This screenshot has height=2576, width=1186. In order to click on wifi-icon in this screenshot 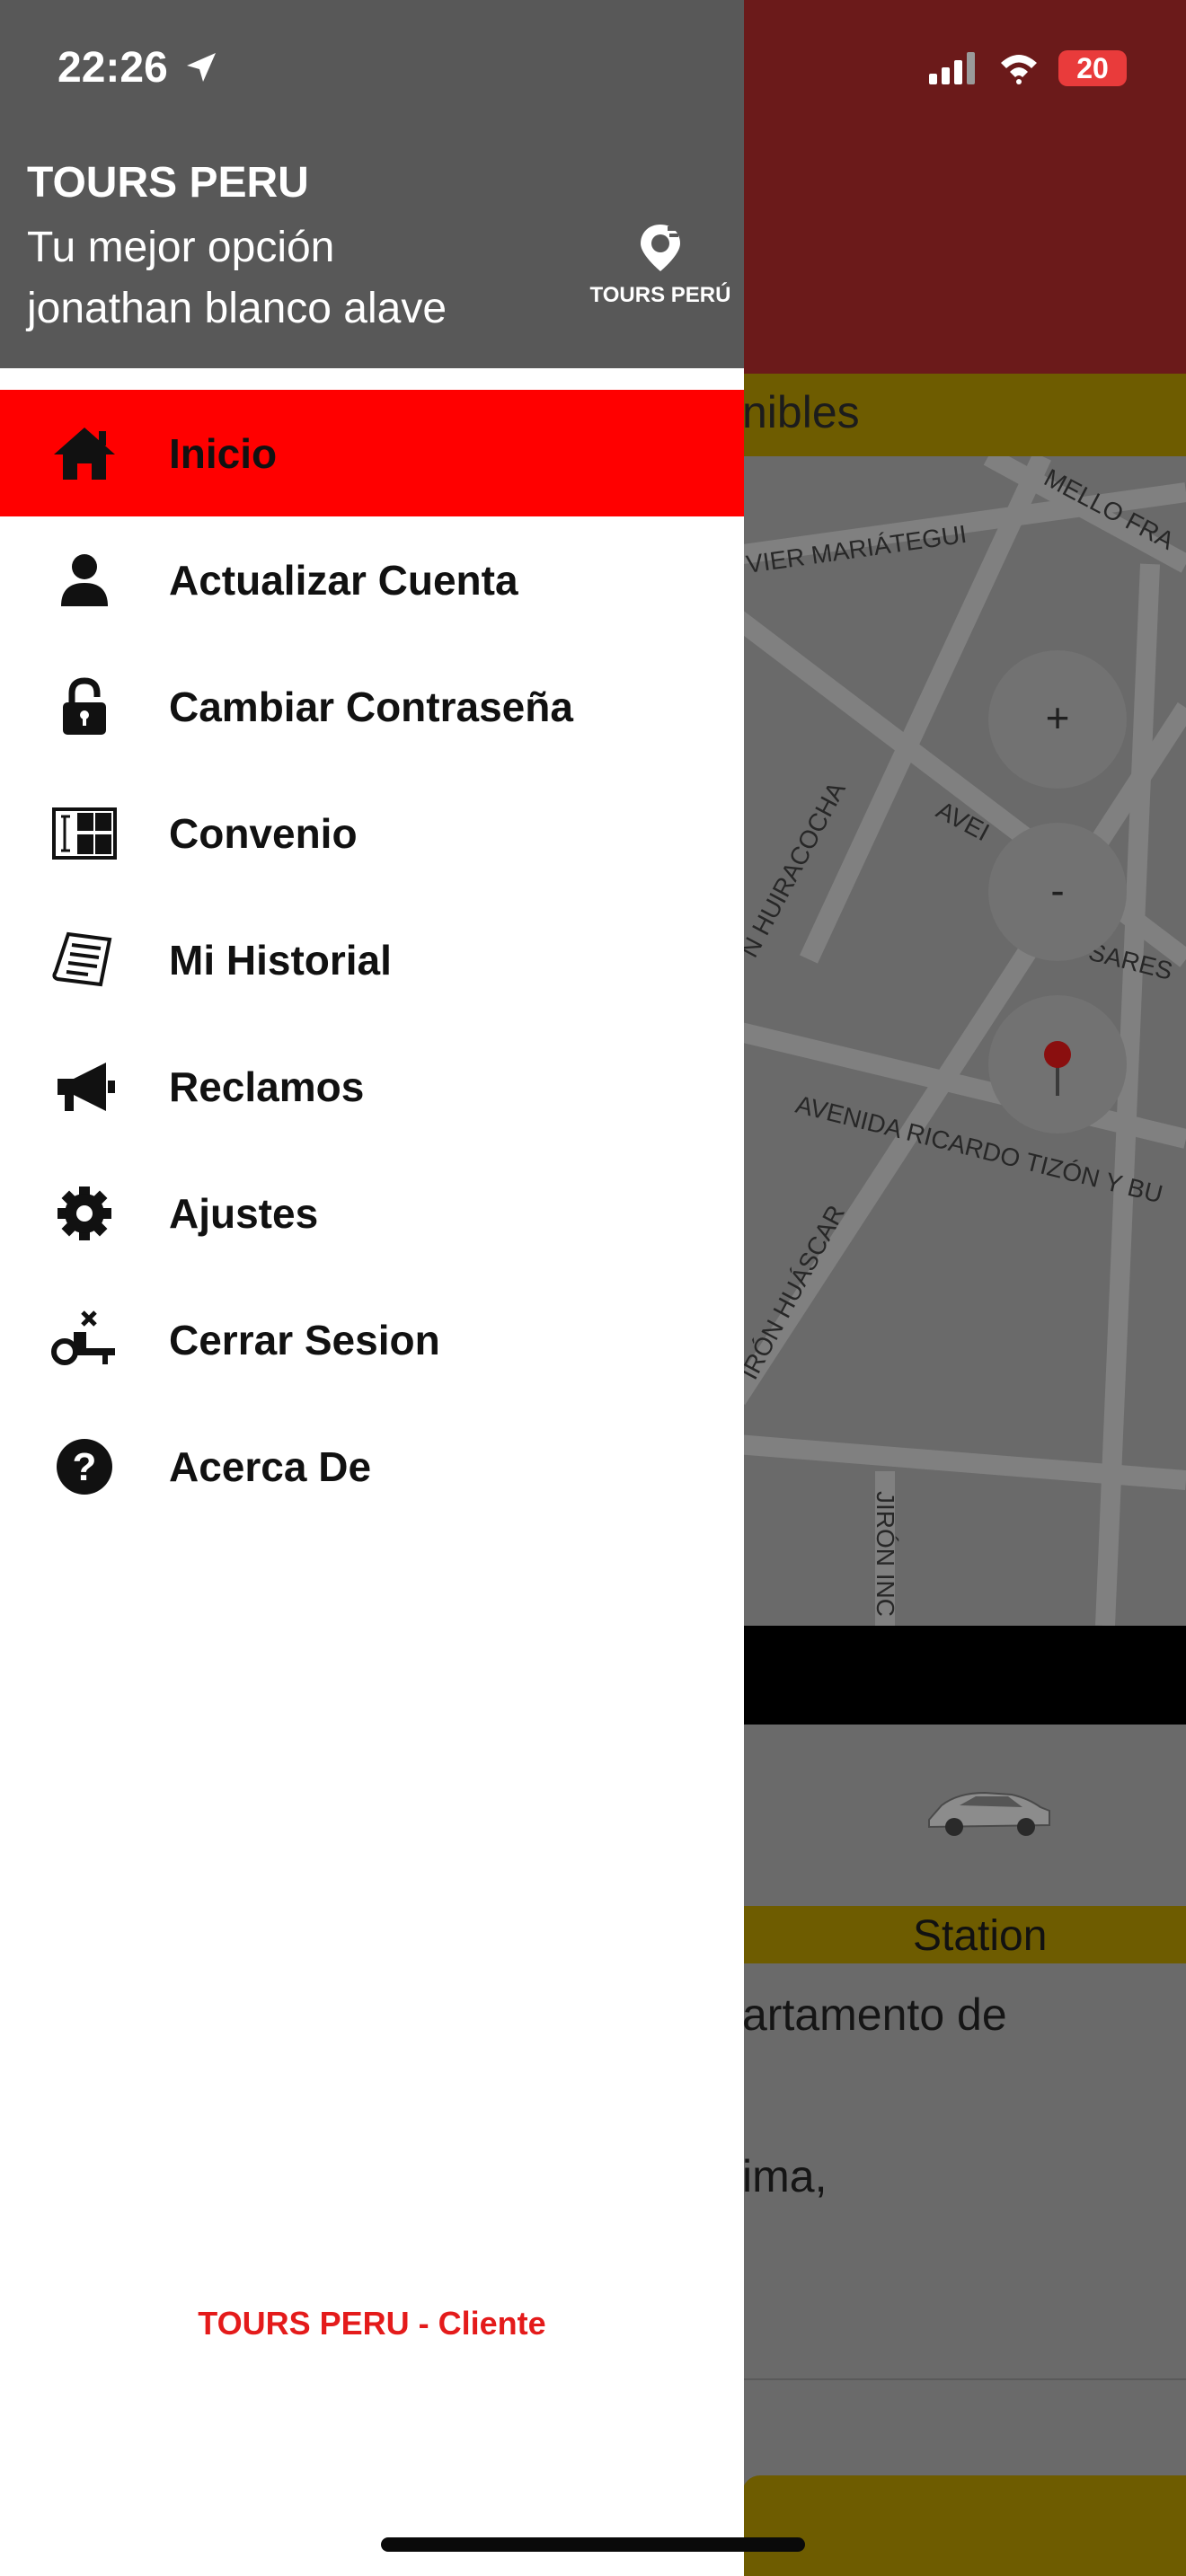, I will do `click(1019, 69)`.